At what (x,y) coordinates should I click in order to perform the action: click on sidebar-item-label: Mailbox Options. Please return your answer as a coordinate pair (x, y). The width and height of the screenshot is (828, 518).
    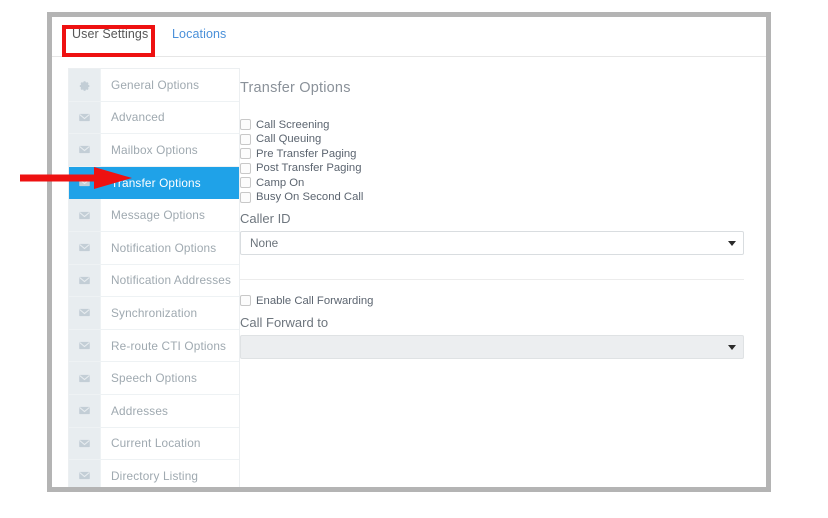
    Looking at the image, I should click on (154, 149).